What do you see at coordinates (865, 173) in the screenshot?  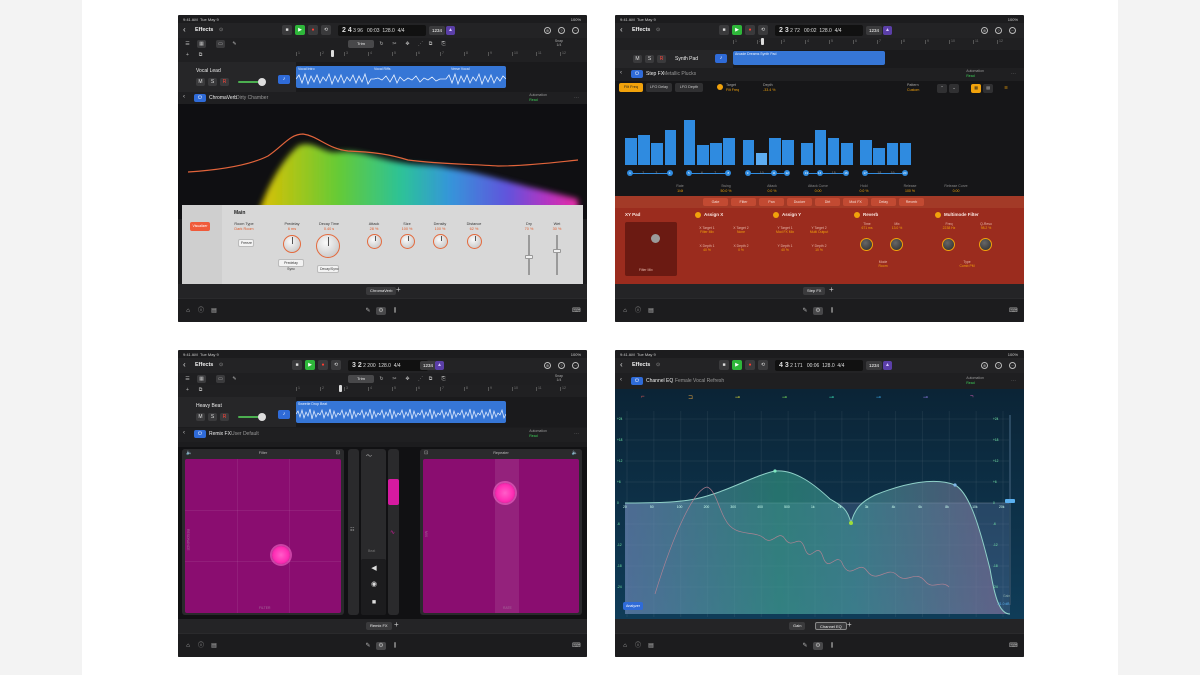 I see `step-dot: 17` at bounding box center [865, 173].